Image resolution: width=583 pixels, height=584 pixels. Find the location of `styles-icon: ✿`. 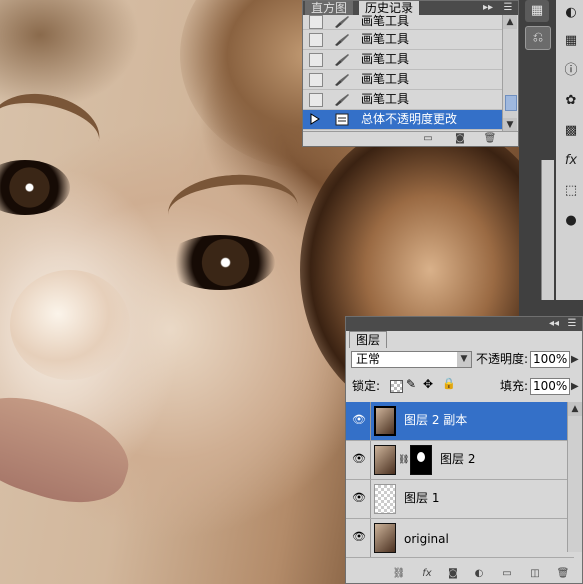

styles-icon: ✿ is located at coordinates (571, 101).